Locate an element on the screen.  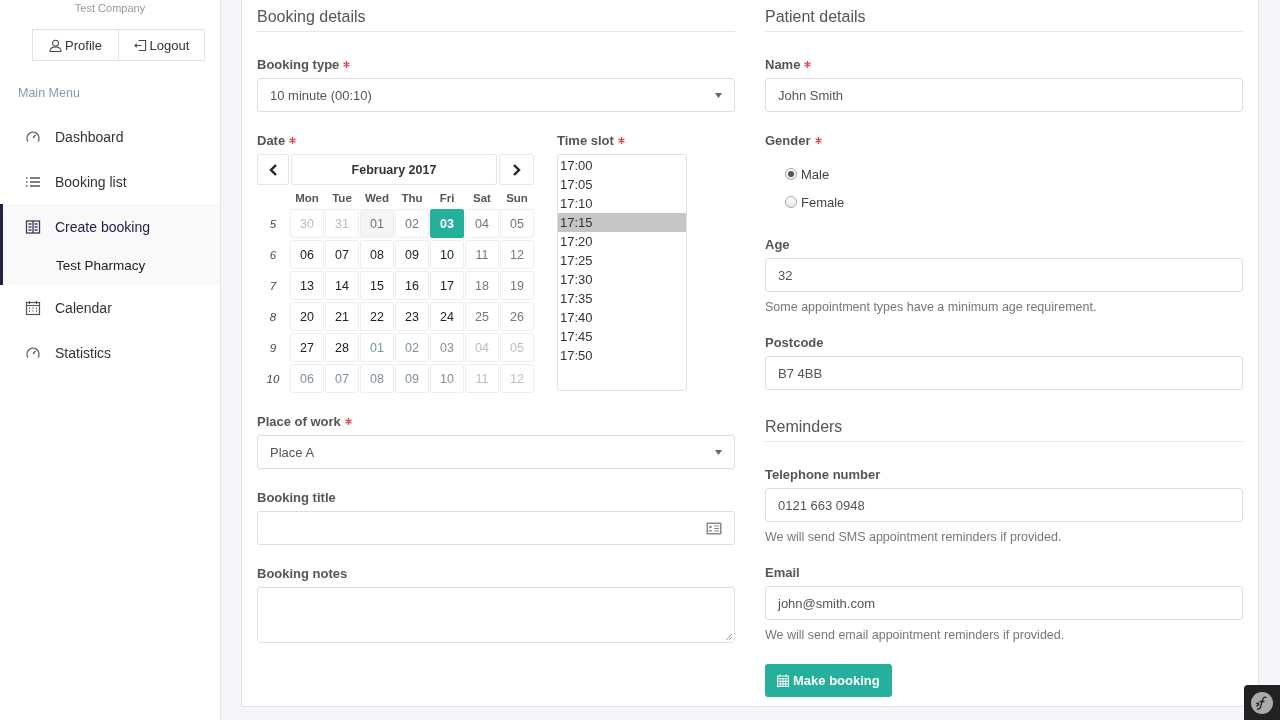
calendar-day: 16 is located at coordinates (412, 285).